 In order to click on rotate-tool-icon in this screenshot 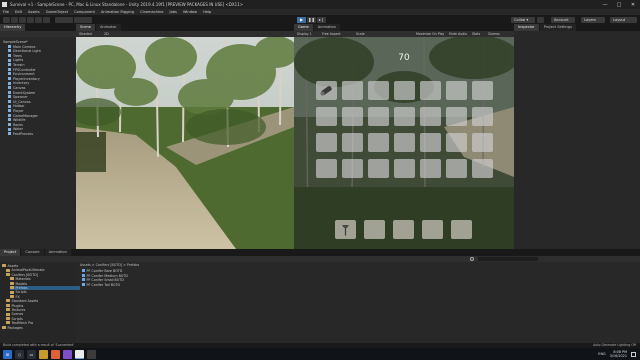, I will do `click(22, 19)`.